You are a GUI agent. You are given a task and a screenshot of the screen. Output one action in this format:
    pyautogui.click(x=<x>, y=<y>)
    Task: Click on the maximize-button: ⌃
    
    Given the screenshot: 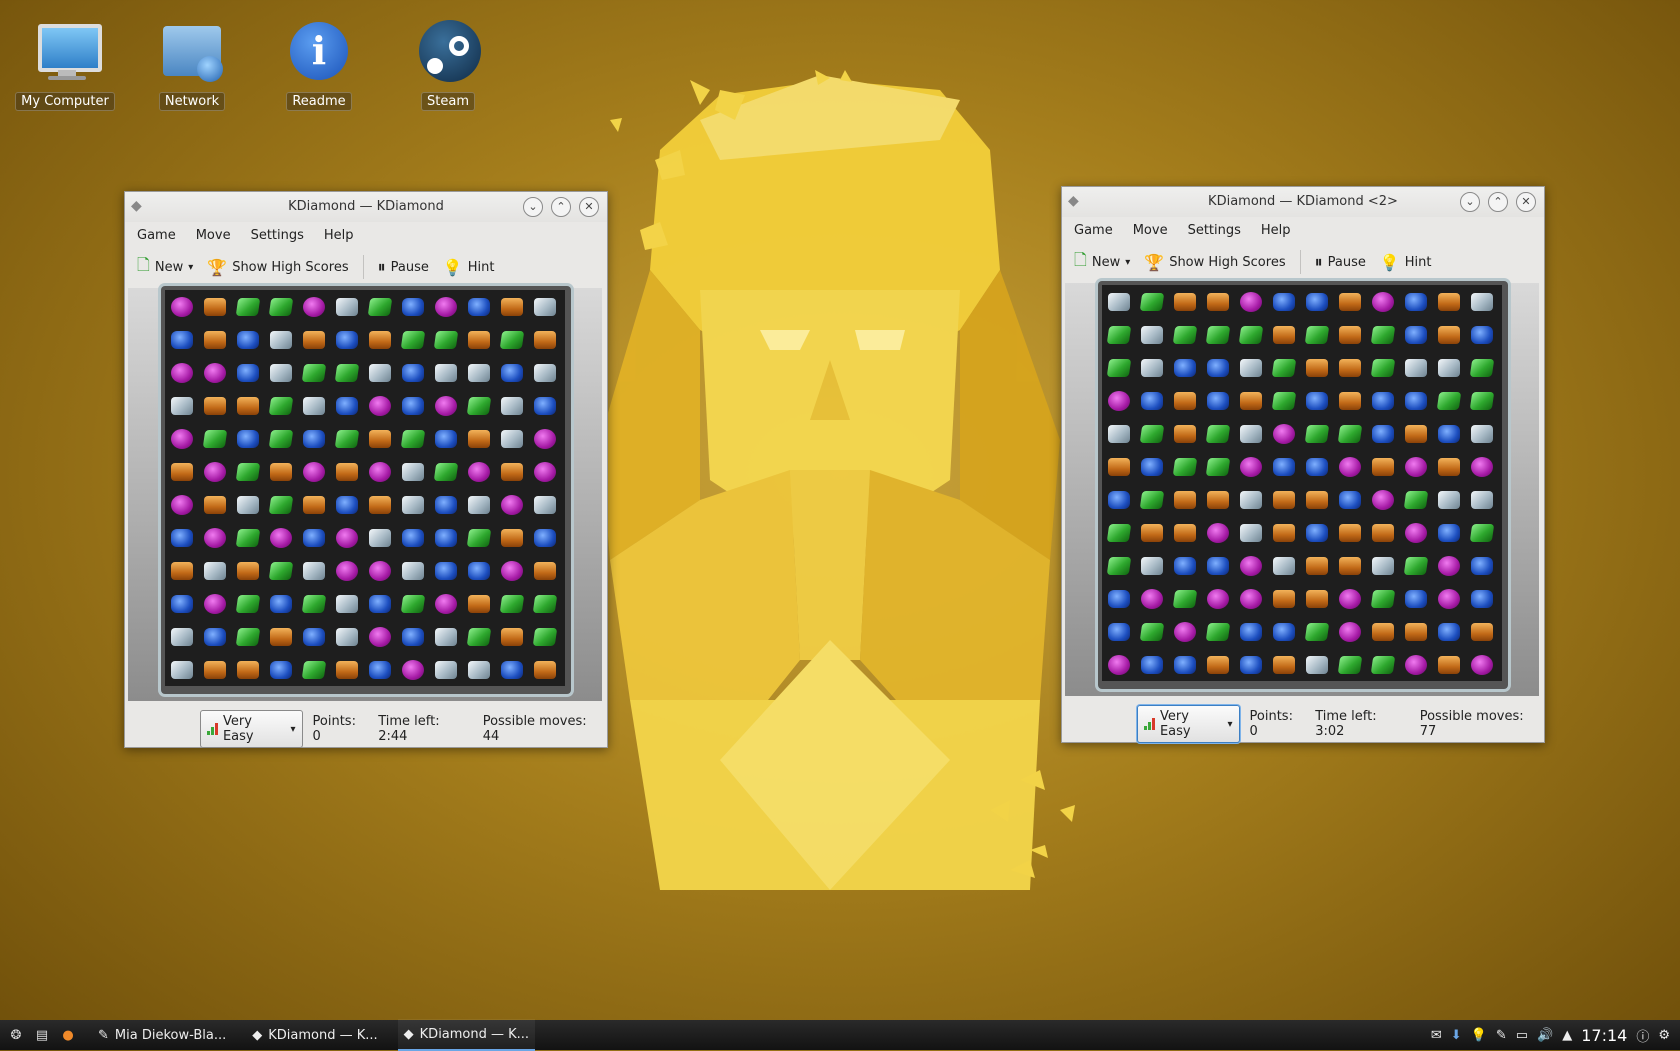 What is the action you would take?
    pyautogui.click(x=561, y=207)
    